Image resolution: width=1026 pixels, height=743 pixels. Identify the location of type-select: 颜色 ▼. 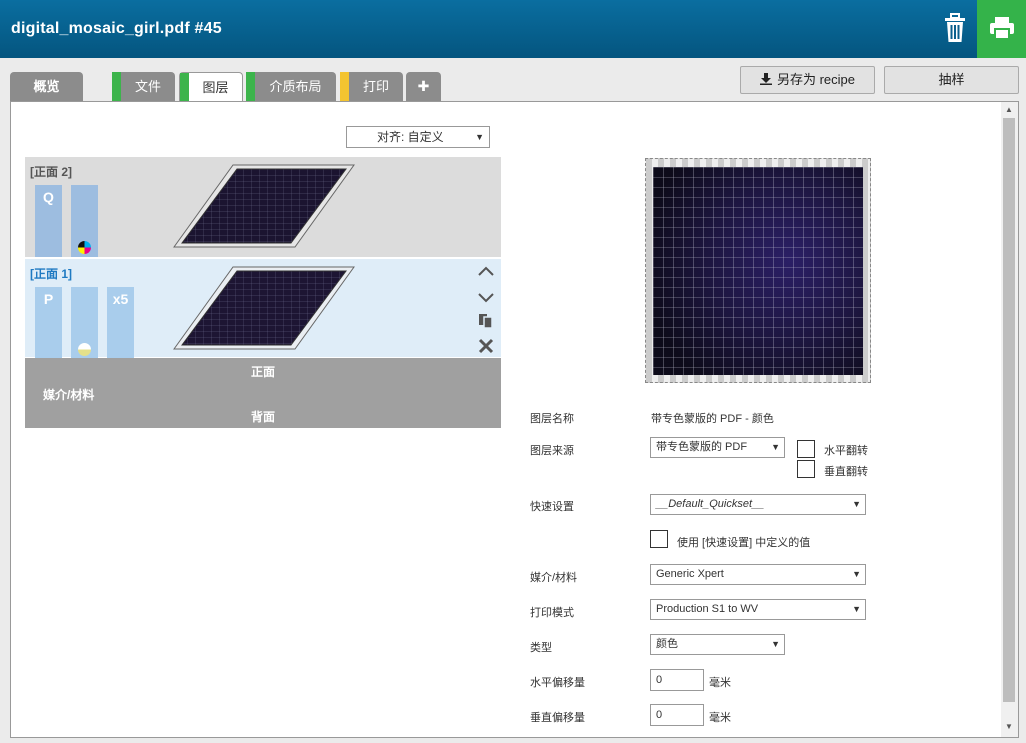
(717, 644).